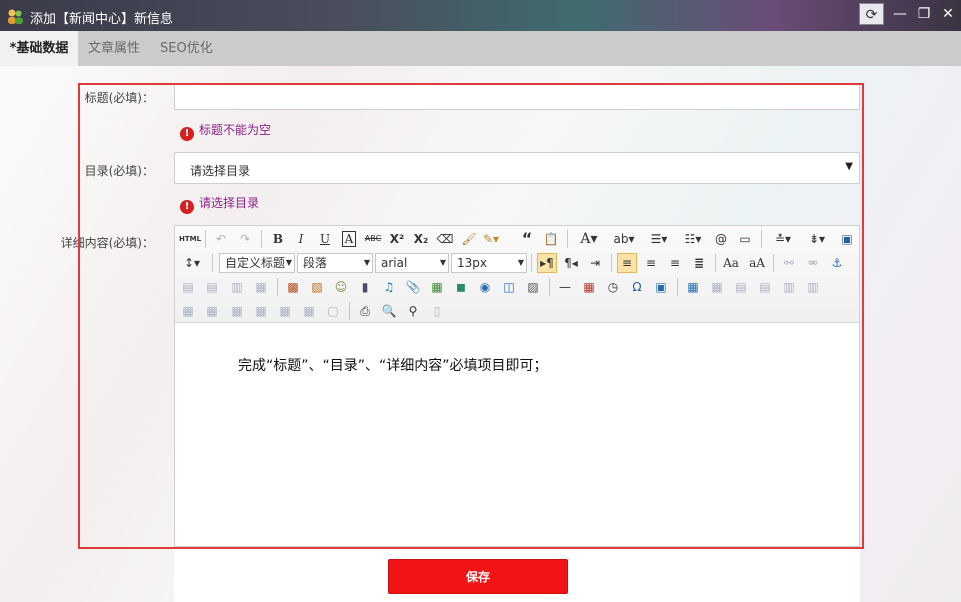 The image size is (961, 602). Describe the element at coordinates (119, 98) in the screenshot. I see `title-label: 标题(必填)：` at that location.